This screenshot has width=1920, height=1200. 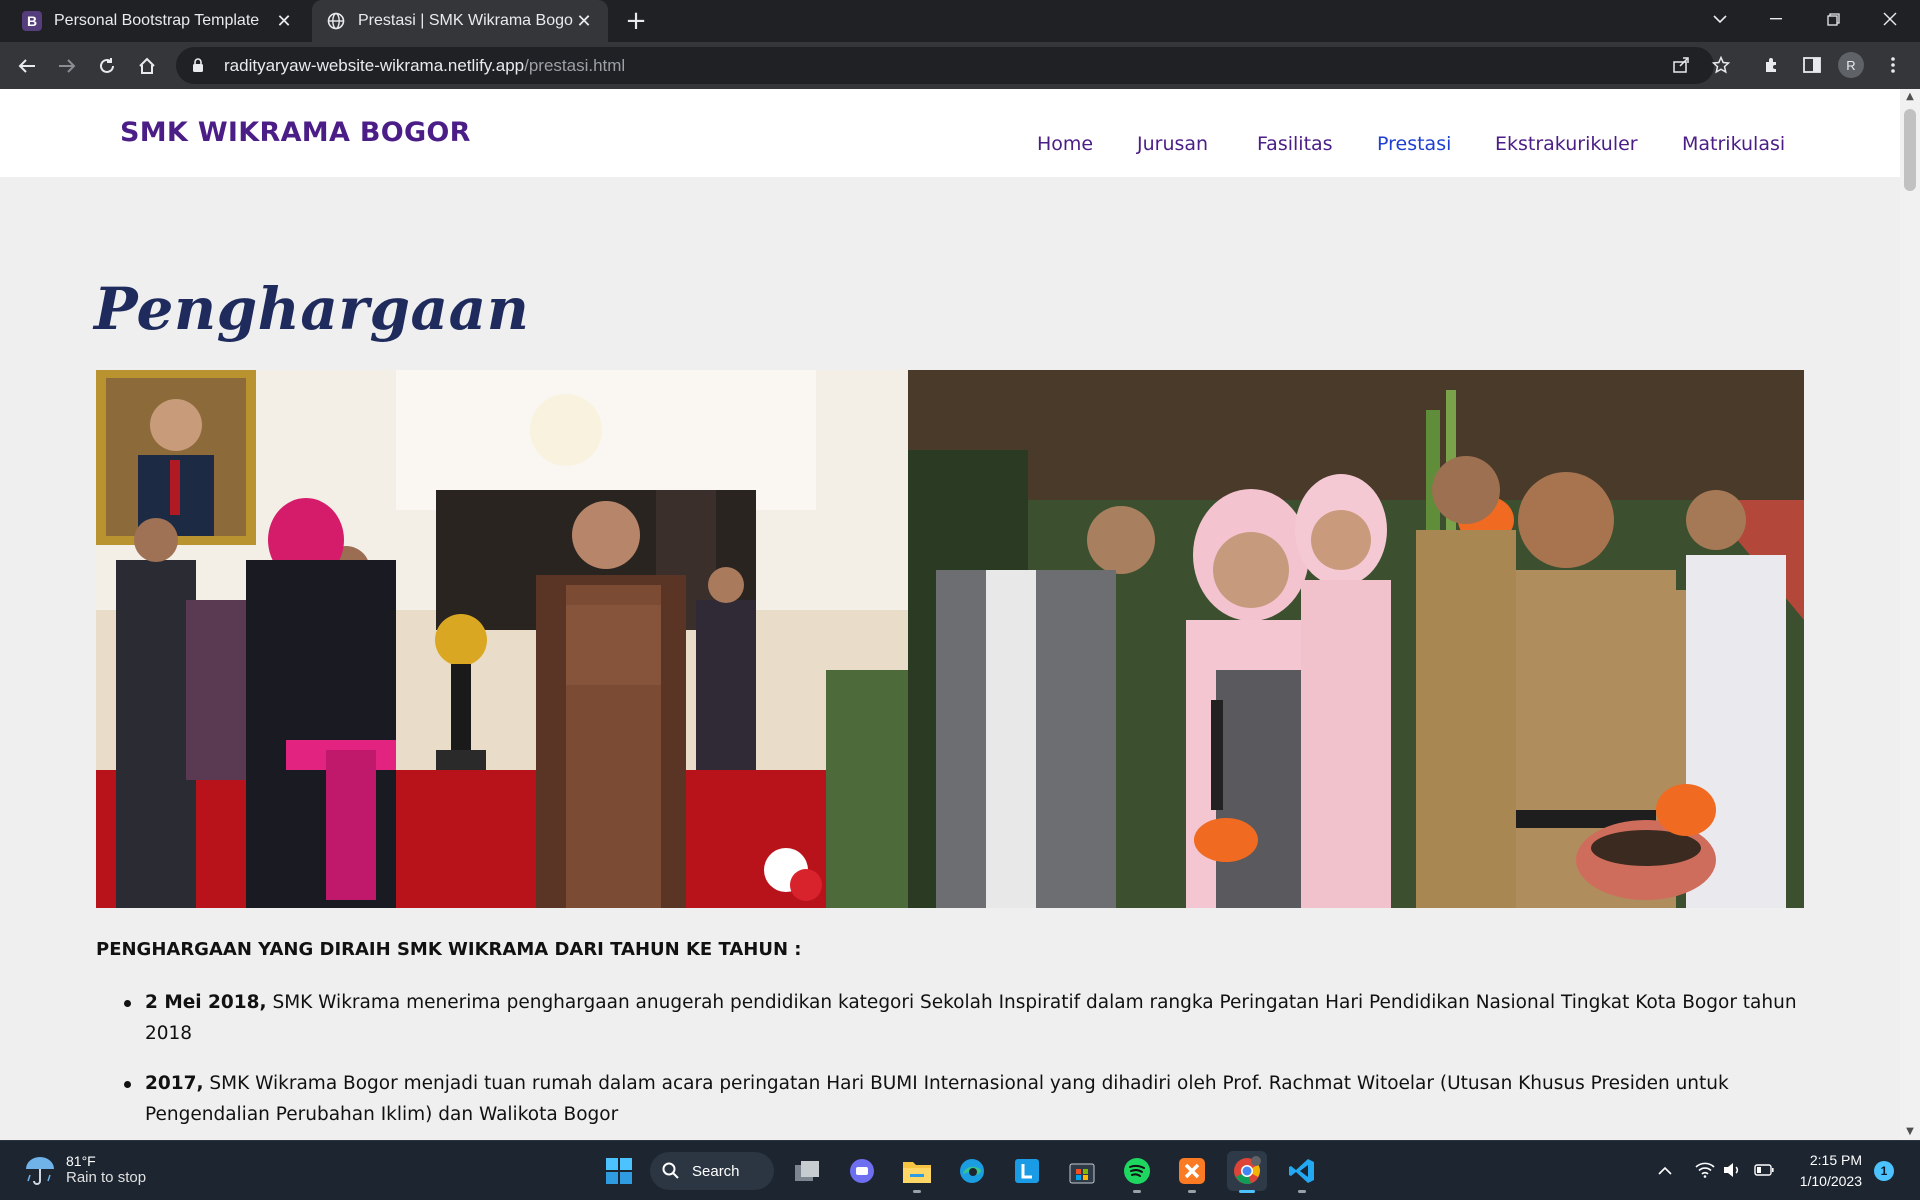 What do you see at coordinates (1566, 144) in the screenshot?
I see `nav-ekstrakurikuler: Ekstrakurikuler` at bounding box center [1566, 144].